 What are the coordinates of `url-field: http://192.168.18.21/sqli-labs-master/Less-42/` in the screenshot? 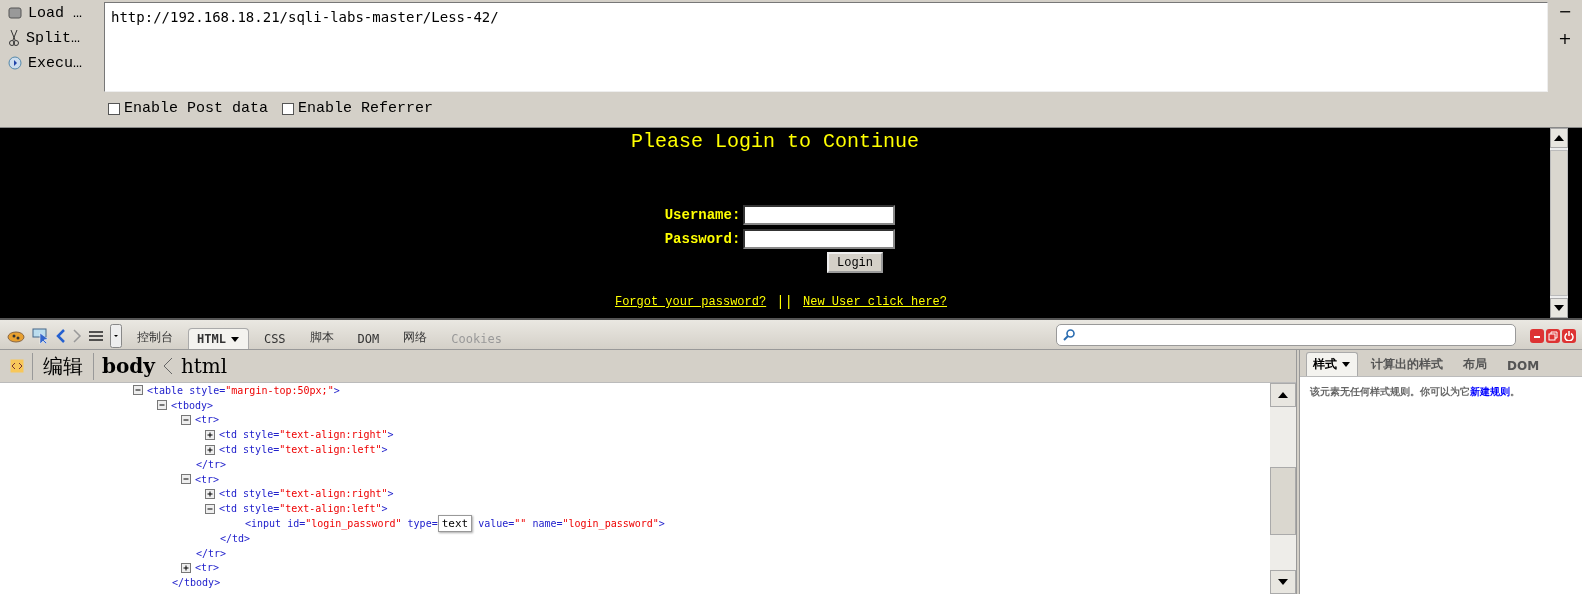 It's located at (826, 47).